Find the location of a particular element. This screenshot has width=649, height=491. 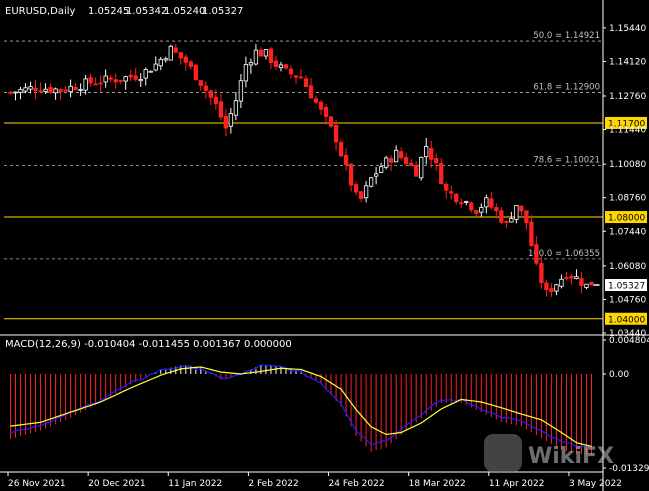

fib-label: 78.6 = 1.10021 is located at coordinates (566, 161).